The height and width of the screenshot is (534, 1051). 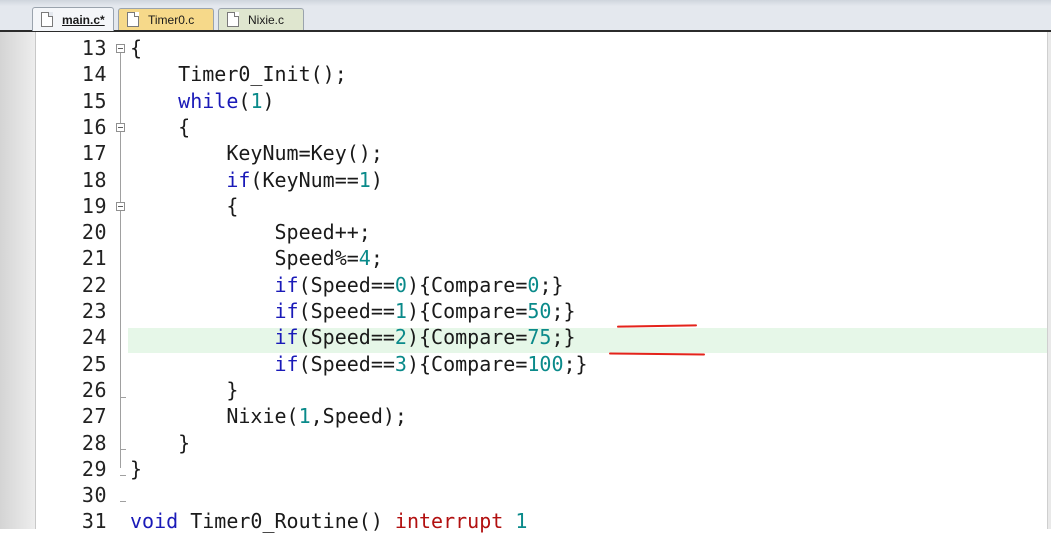 I want to click on tab-bar: main.c* Timer0.c Nixie.c, so click(x=525, y=16).